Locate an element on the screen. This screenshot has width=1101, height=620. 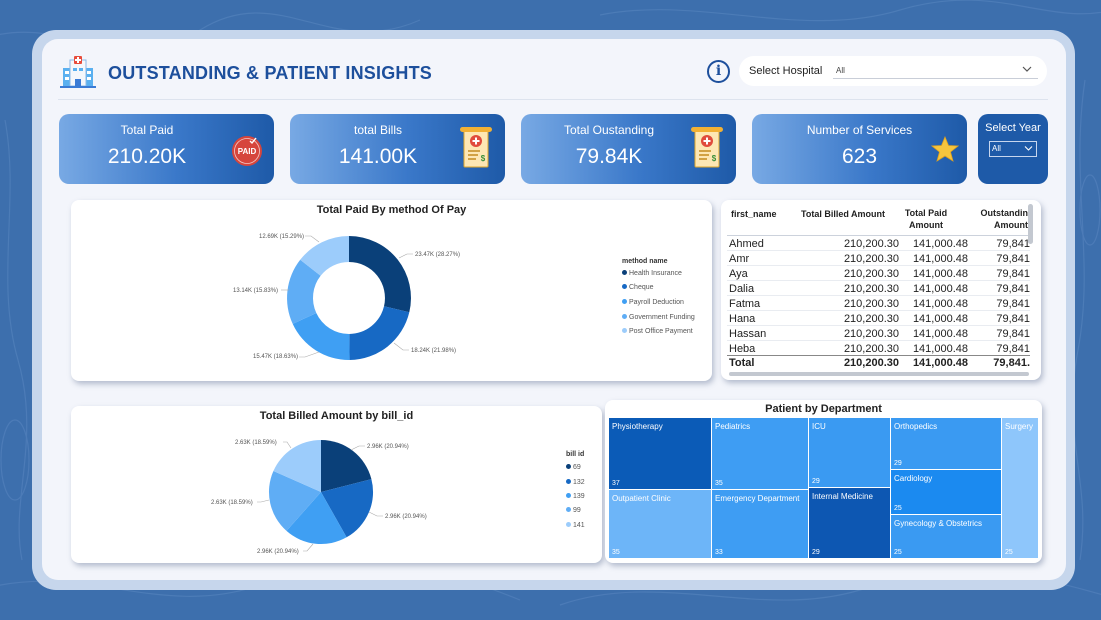
treemap-tile: Surgery 25 is located at coordinates (1020, 488).